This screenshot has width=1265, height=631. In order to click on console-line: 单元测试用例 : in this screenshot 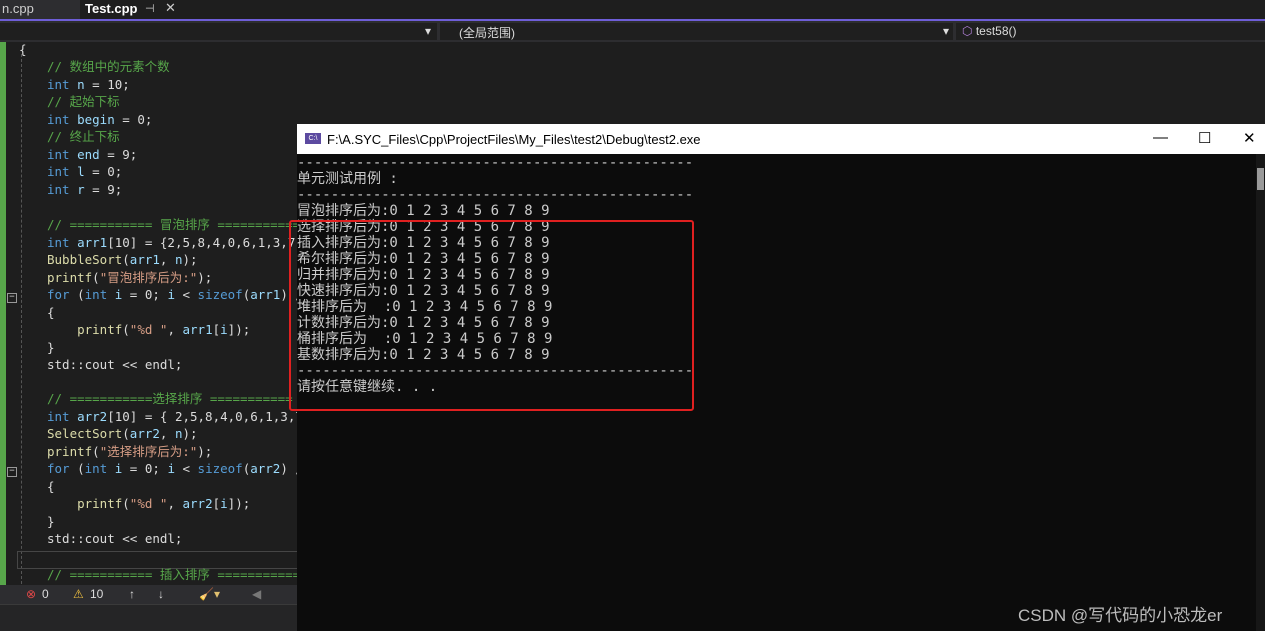, I will do `click(347, 179)`.